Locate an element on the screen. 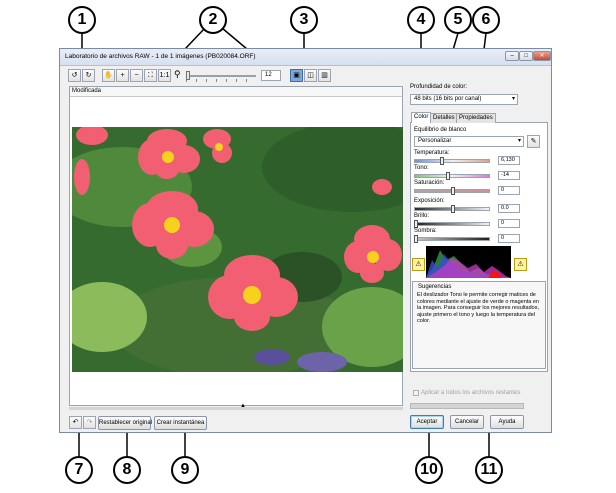  zoom-out-icon: − is located at coordinates (136, 75).